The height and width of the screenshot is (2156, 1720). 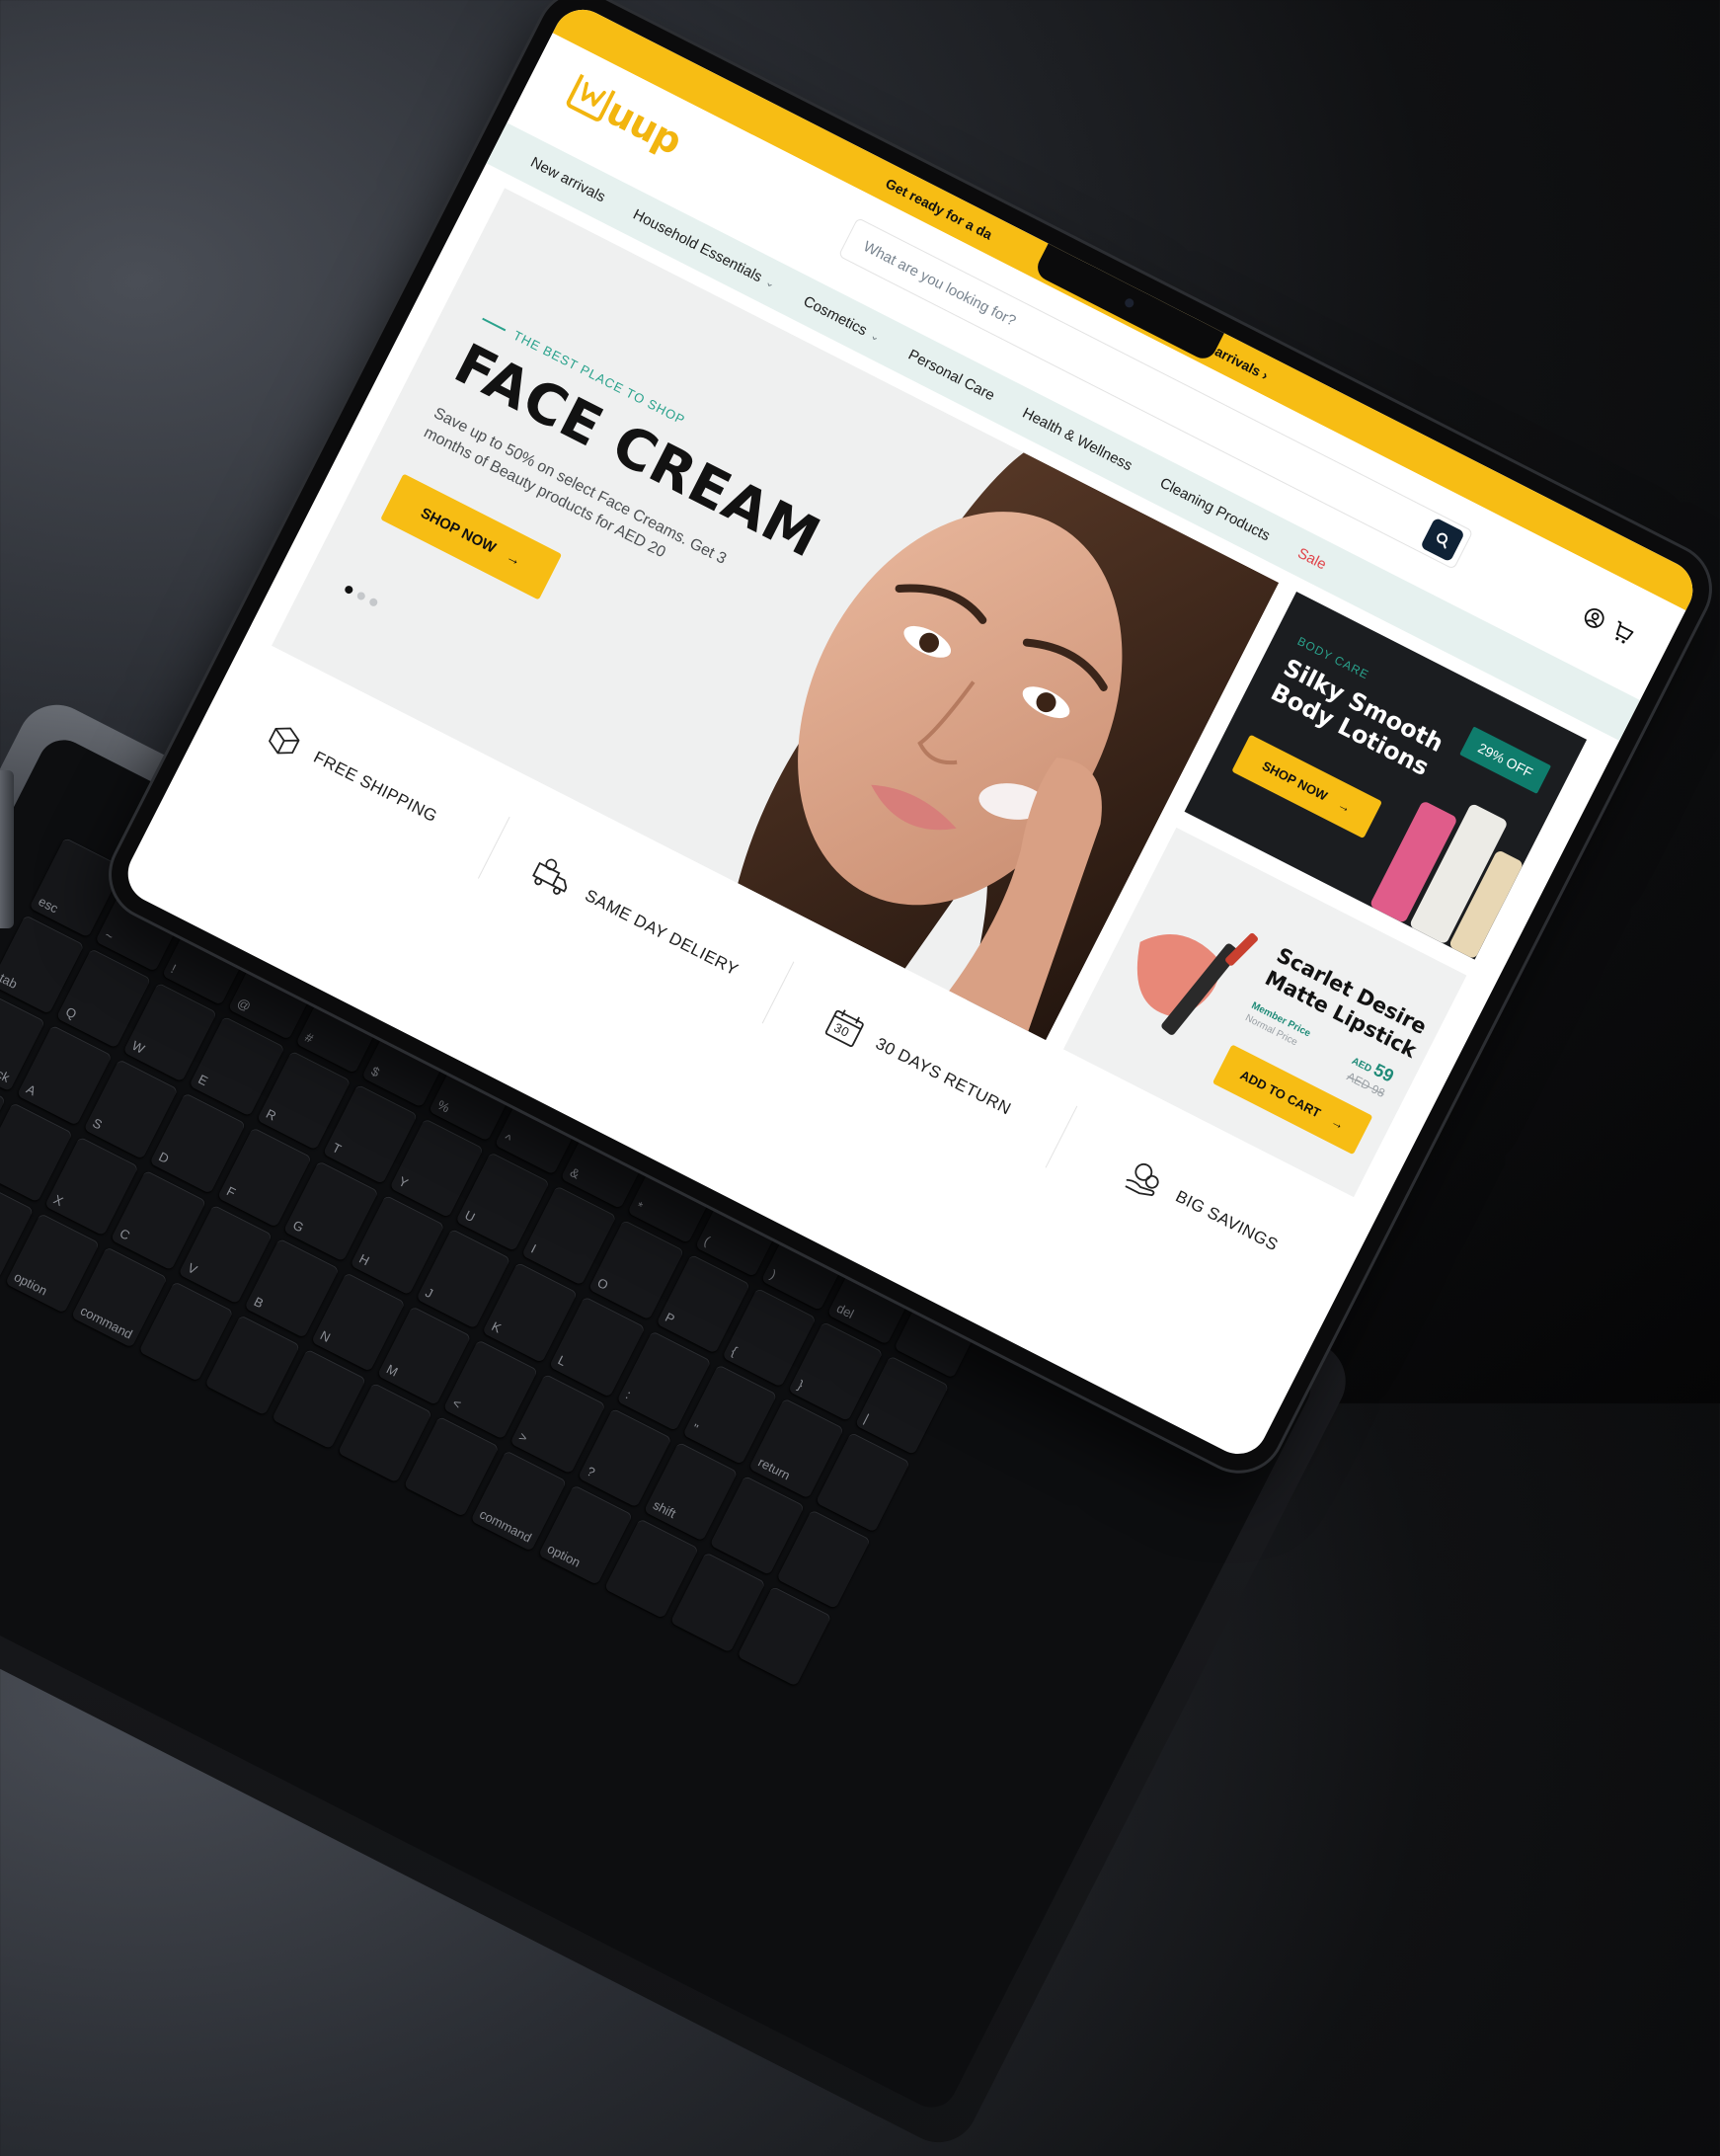 What do you see at coordinates (644, 126) in the screenshot?
I see `logo-text: uup` at bounding box center [644, 126].